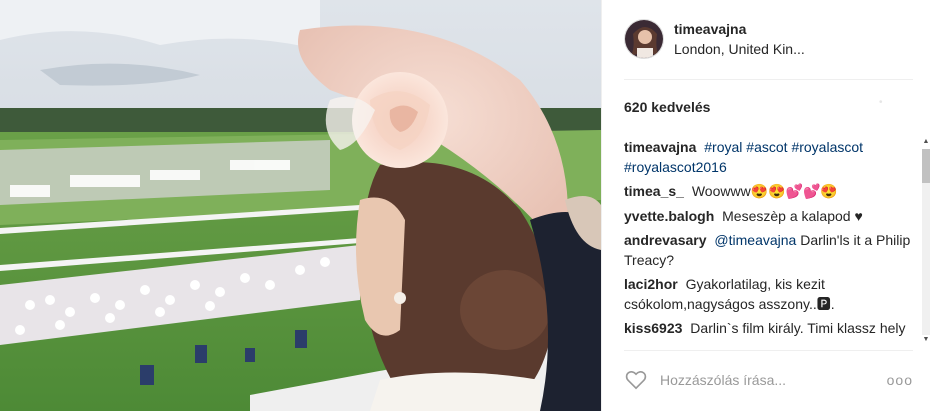 This screenshot has height=411, width=932. Describe the element at coordinates (723, 147) in the screenshot. I see `hashtag-link: #royal` at that location.